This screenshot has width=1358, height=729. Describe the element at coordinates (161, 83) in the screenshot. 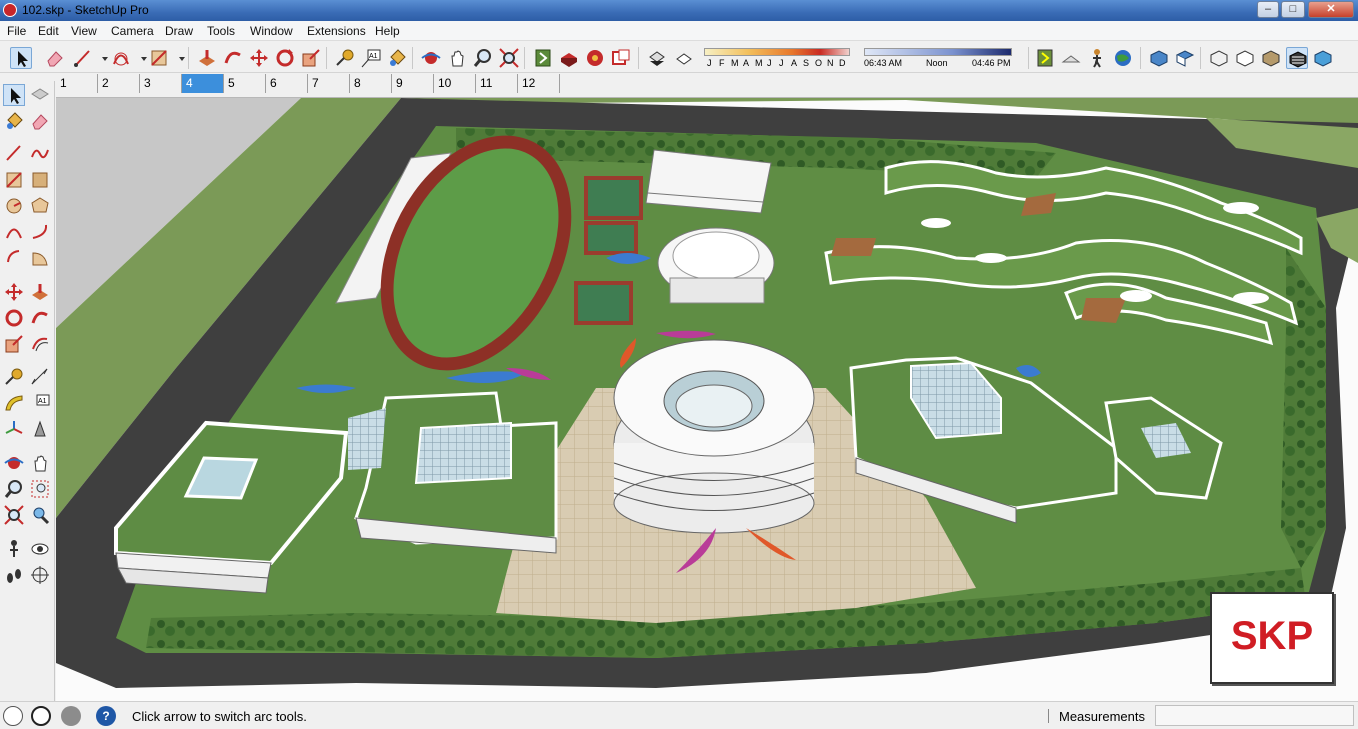

I see `scene-tab-3: 3` at that location.